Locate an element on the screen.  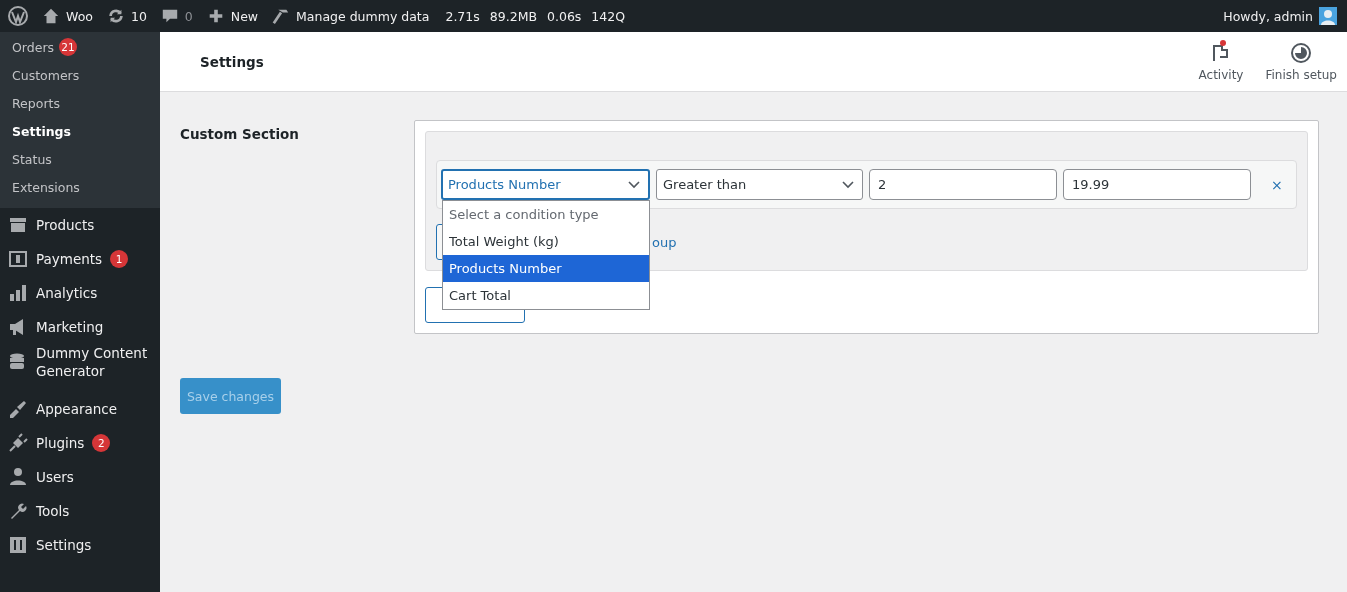
section-title: Custom Section is located at coordinates (240, 134).